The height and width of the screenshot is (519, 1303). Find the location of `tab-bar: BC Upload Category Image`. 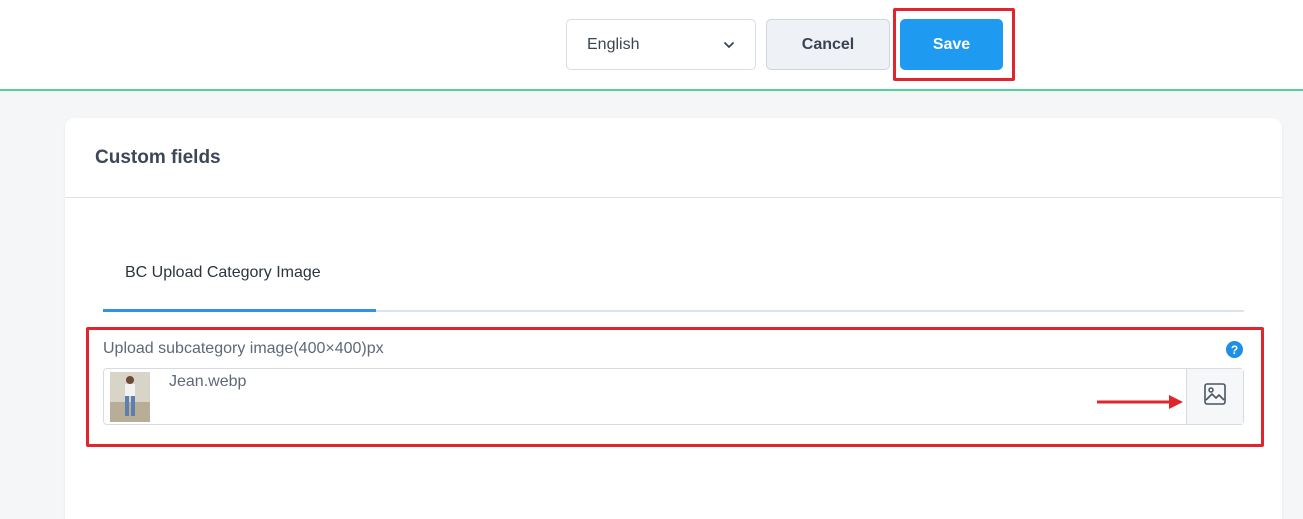

tab-bar: BC Upload Category Image is located at coordinates (673, 274).